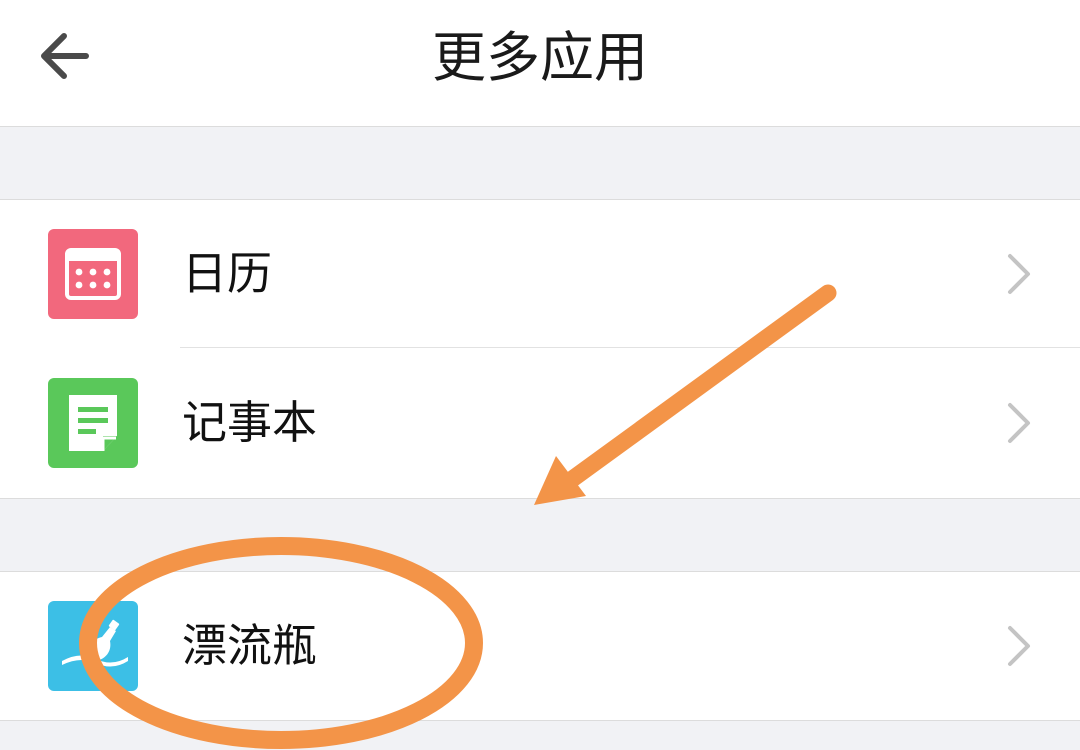 The image size is (1080, 750). Describe the element at coordinates (93, 274) in the screenshot. I see `calendar-icon` at that location.